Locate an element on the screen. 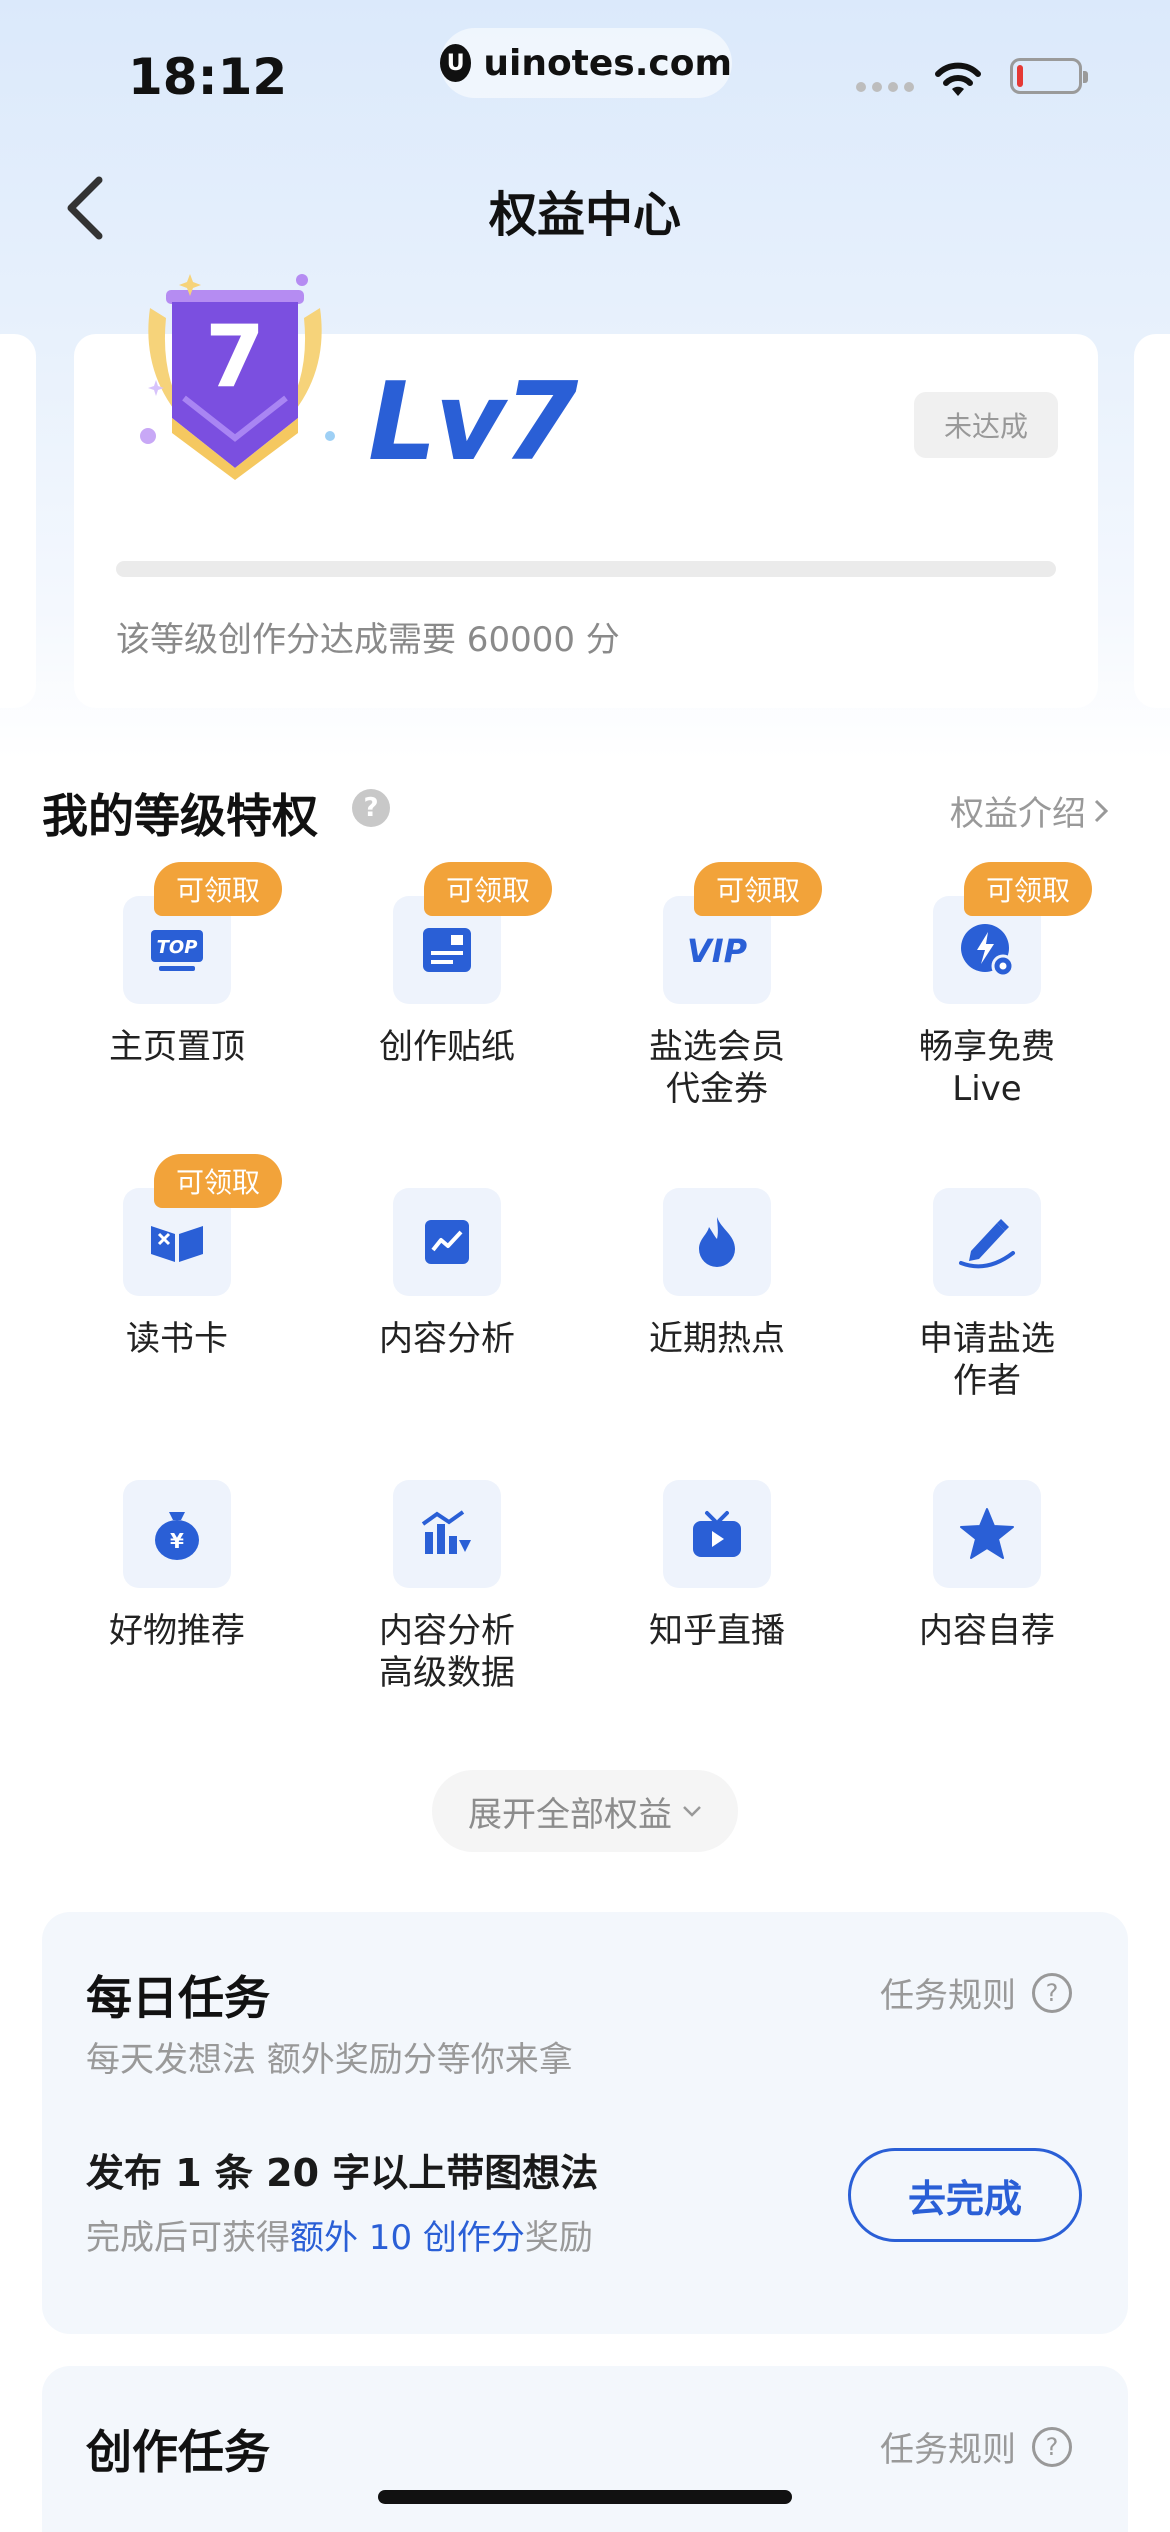 This screenshot has height=2532, width=1170. star-icon is located at coordinates (987, 1534).